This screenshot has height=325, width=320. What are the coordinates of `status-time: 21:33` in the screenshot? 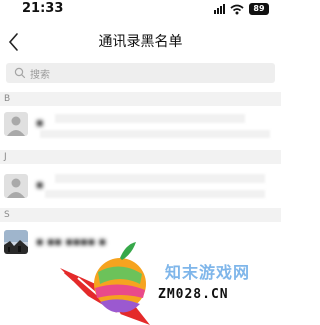 It's located at (43, 8).